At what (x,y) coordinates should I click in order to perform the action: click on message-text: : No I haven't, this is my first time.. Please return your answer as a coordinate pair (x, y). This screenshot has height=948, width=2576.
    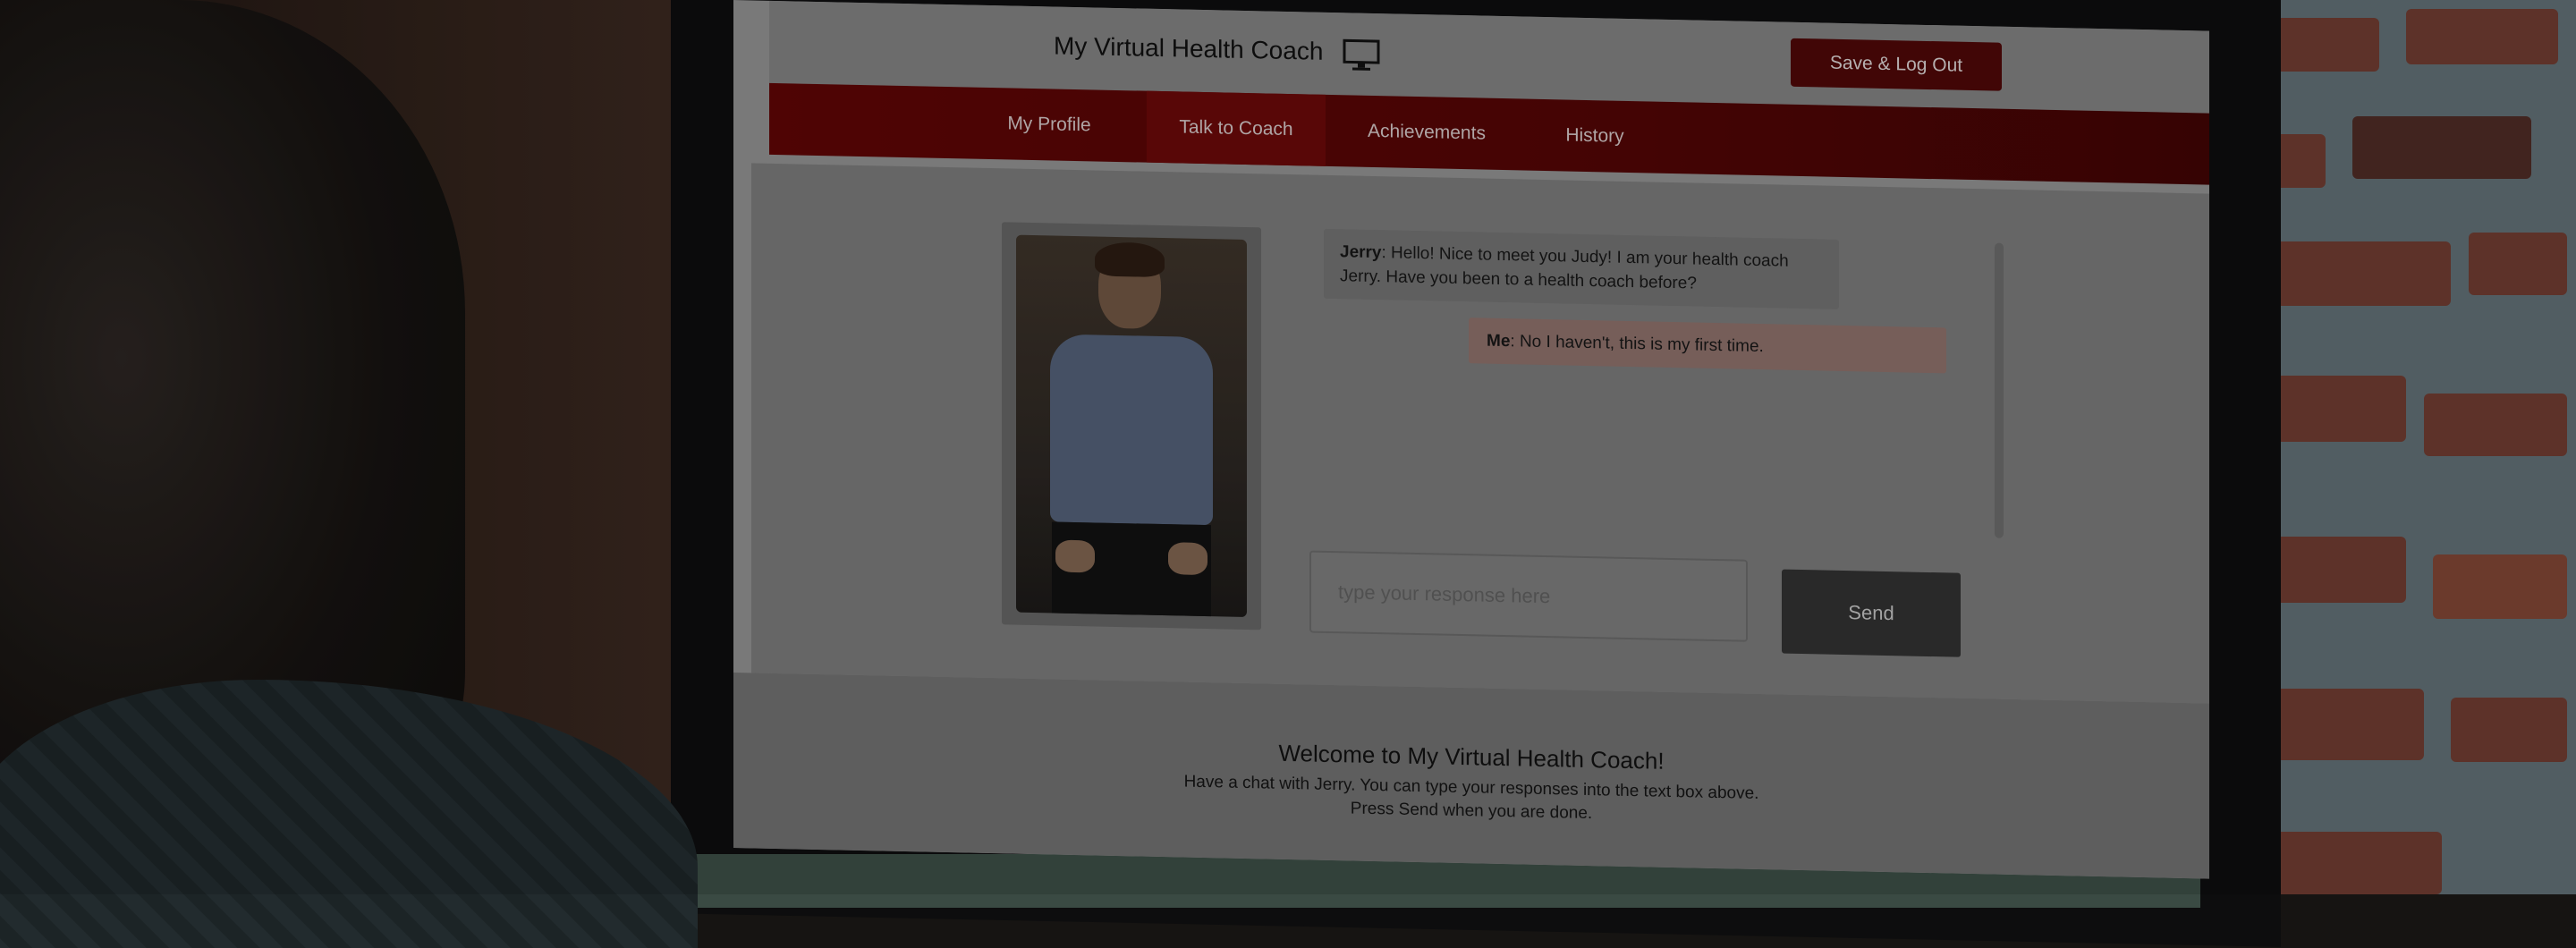
    Looking at the image, I should click on (1637, 344).